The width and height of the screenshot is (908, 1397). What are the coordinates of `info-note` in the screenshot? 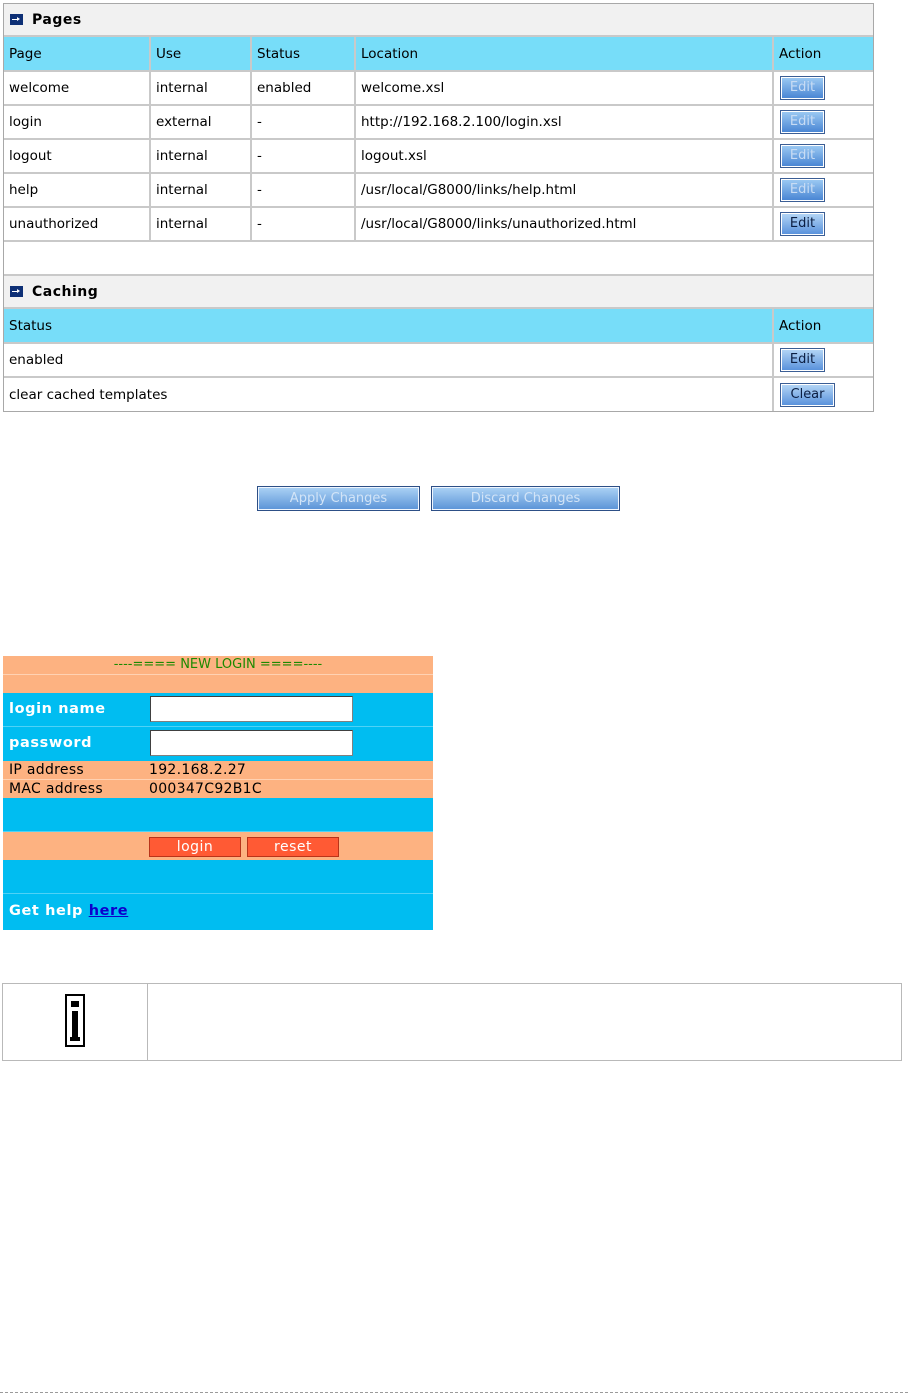 It's located at (452, 1022).